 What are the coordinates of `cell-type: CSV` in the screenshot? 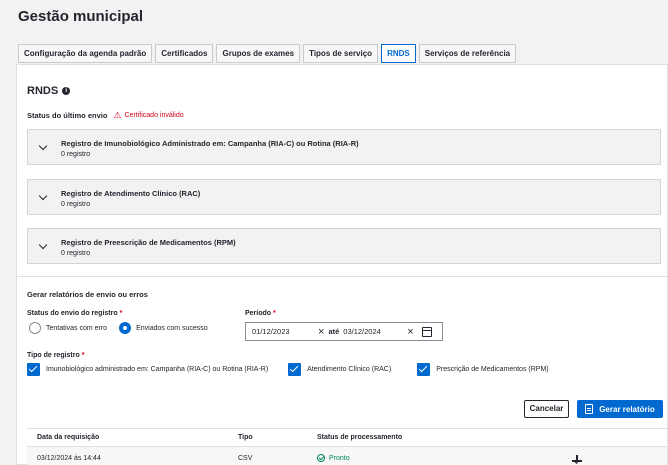 It's located at (245, 458).